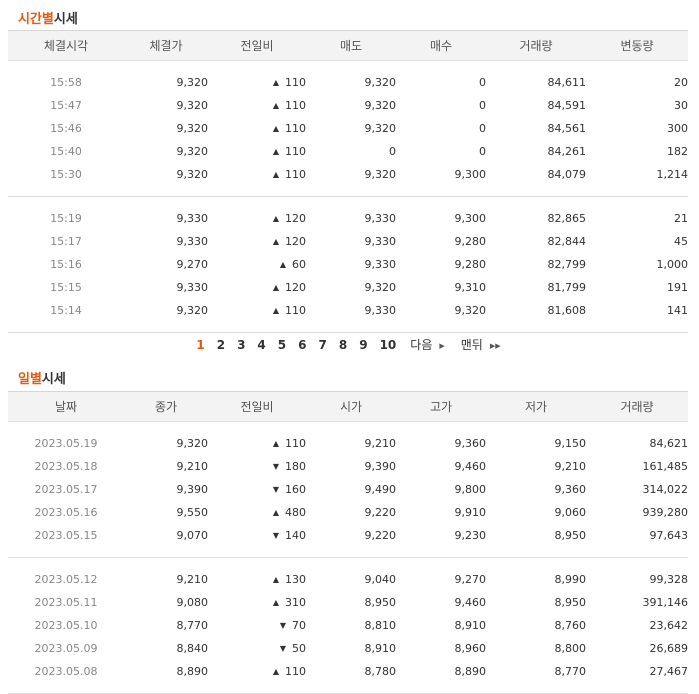  What do you see at coordinates (567, 174) in the screenshot?
I see `time-volume-cell: 84,079` at bounding box center [567, 174].